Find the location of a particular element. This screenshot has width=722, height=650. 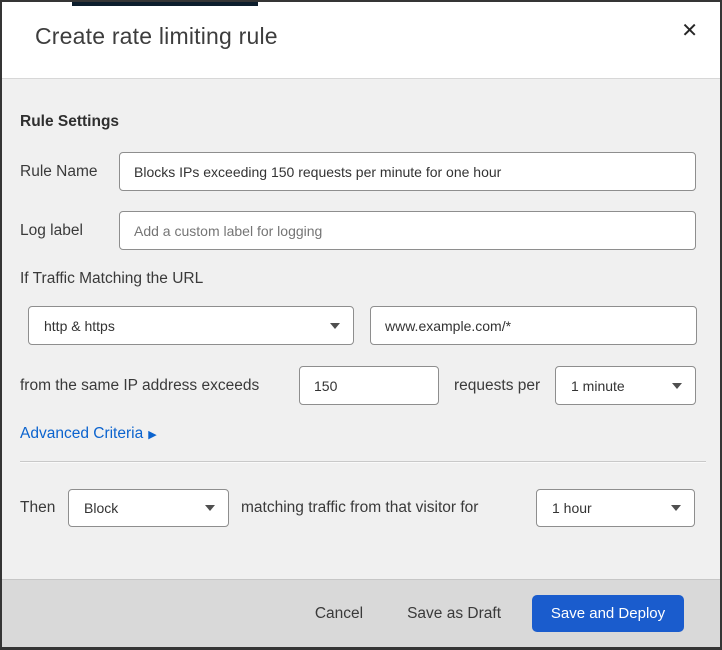

section-divider is located at coordinates (363, 462).